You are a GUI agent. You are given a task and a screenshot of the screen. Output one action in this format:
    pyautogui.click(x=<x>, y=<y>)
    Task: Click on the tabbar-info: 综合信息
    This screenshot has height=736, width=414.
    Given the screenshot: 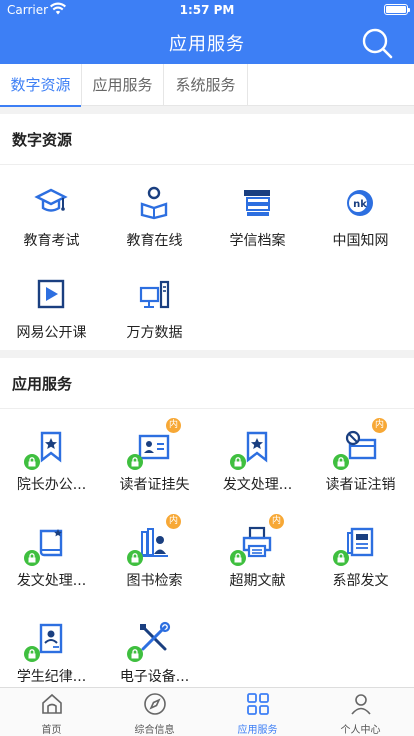 What is the action you would take?
    pyautogui.click(x=154, y=712)
    